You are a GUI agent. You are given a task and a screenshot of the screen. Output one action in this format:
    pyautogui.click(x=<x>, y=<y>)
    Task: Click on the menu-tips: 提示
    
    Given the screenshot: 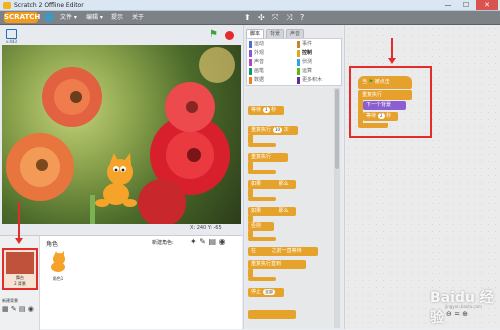 What is the action you would take?
    pyautogui.click(x=117, y=17)
    